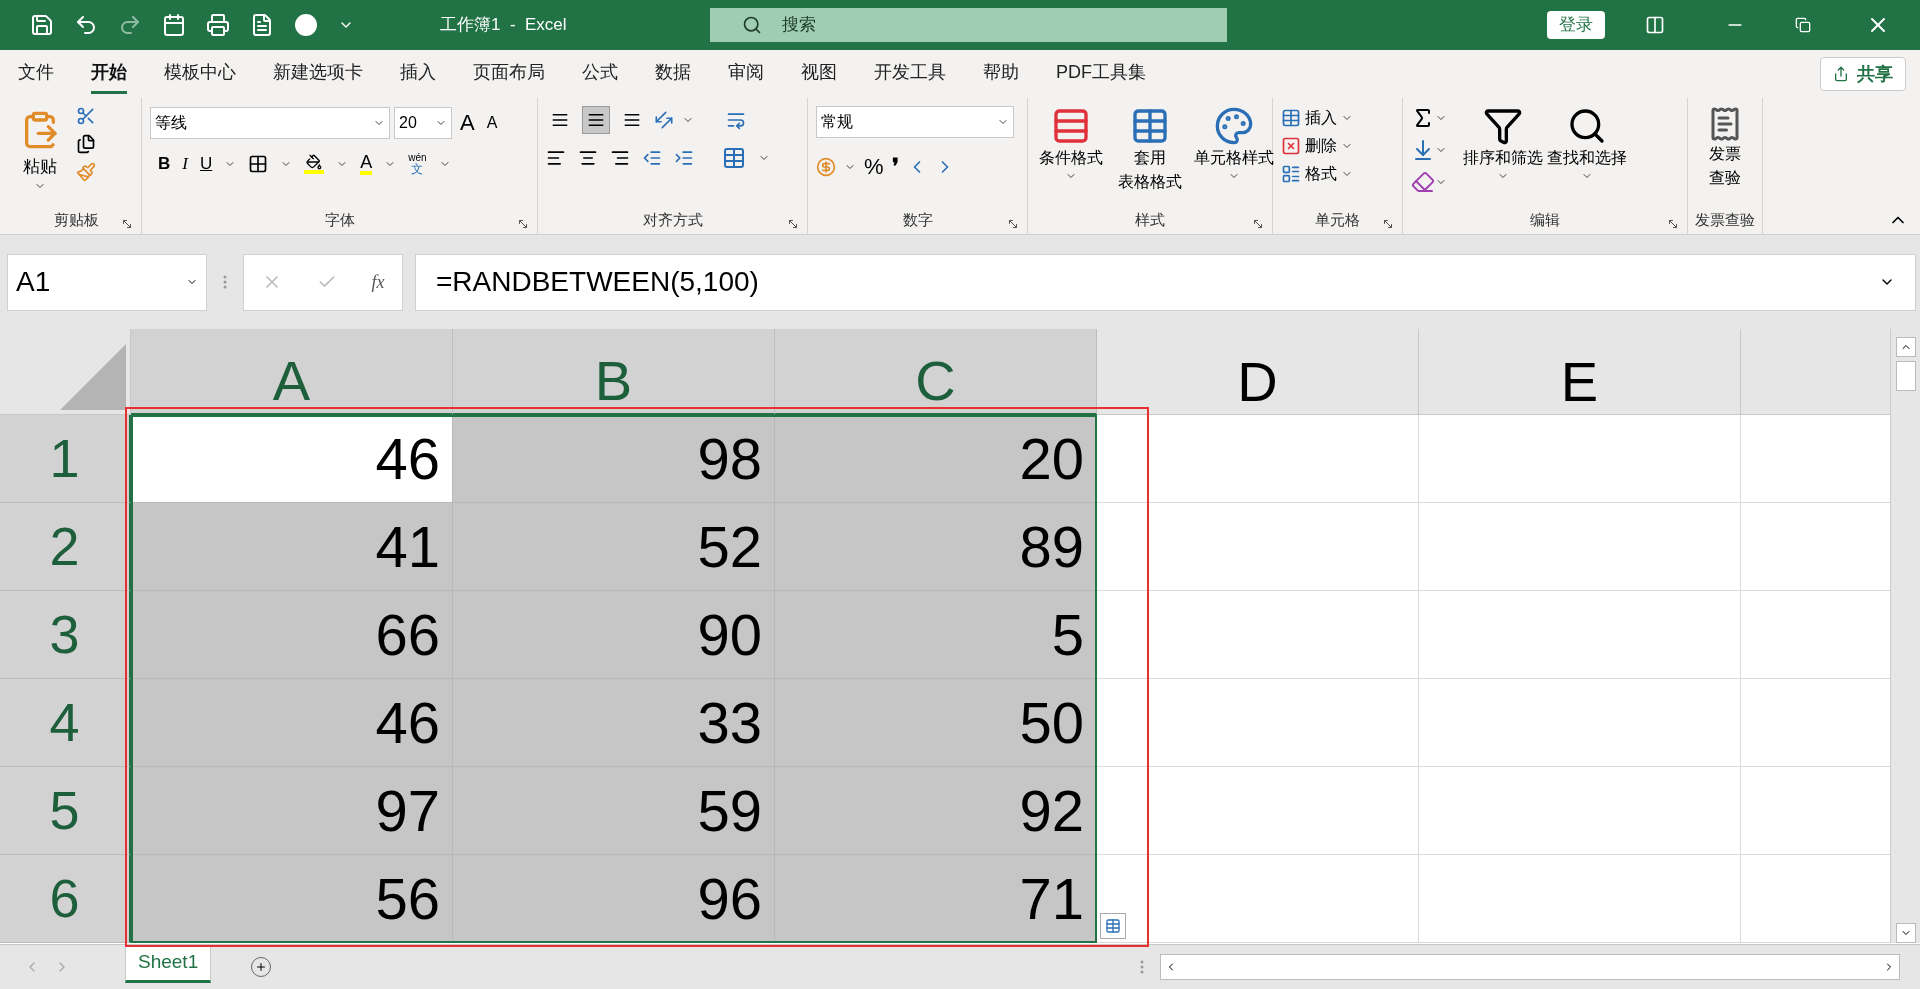 This screenshot has width=1920, height=989. What do you see at coordinates (65, 899) in the screenshot?
I see `row-header: 6` at bounding box center [65, 899].